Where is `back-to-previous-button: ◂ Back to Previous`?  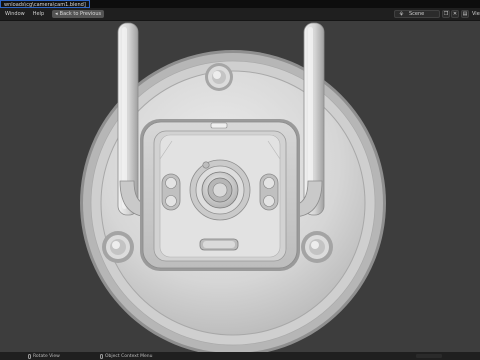
back-to-previous-button: ◂ Back to Previous is located at coordinates (78, 14).